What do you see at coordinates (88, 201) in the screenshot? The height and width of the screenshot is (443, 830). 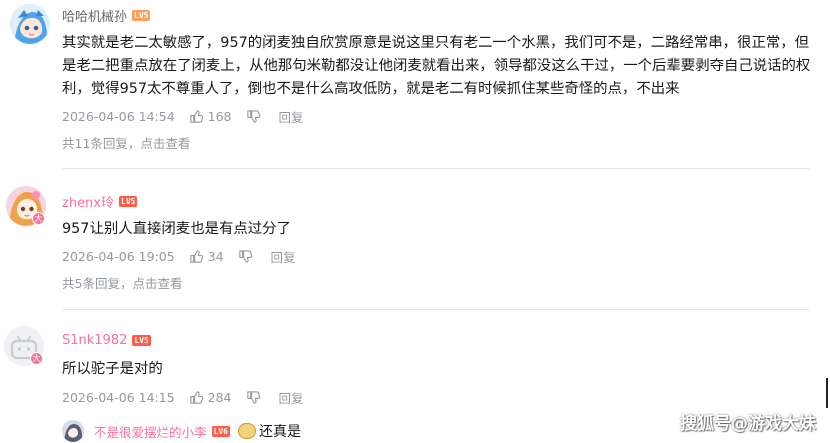 I see `username: zhenx玲` at bounding box center [88, 201].